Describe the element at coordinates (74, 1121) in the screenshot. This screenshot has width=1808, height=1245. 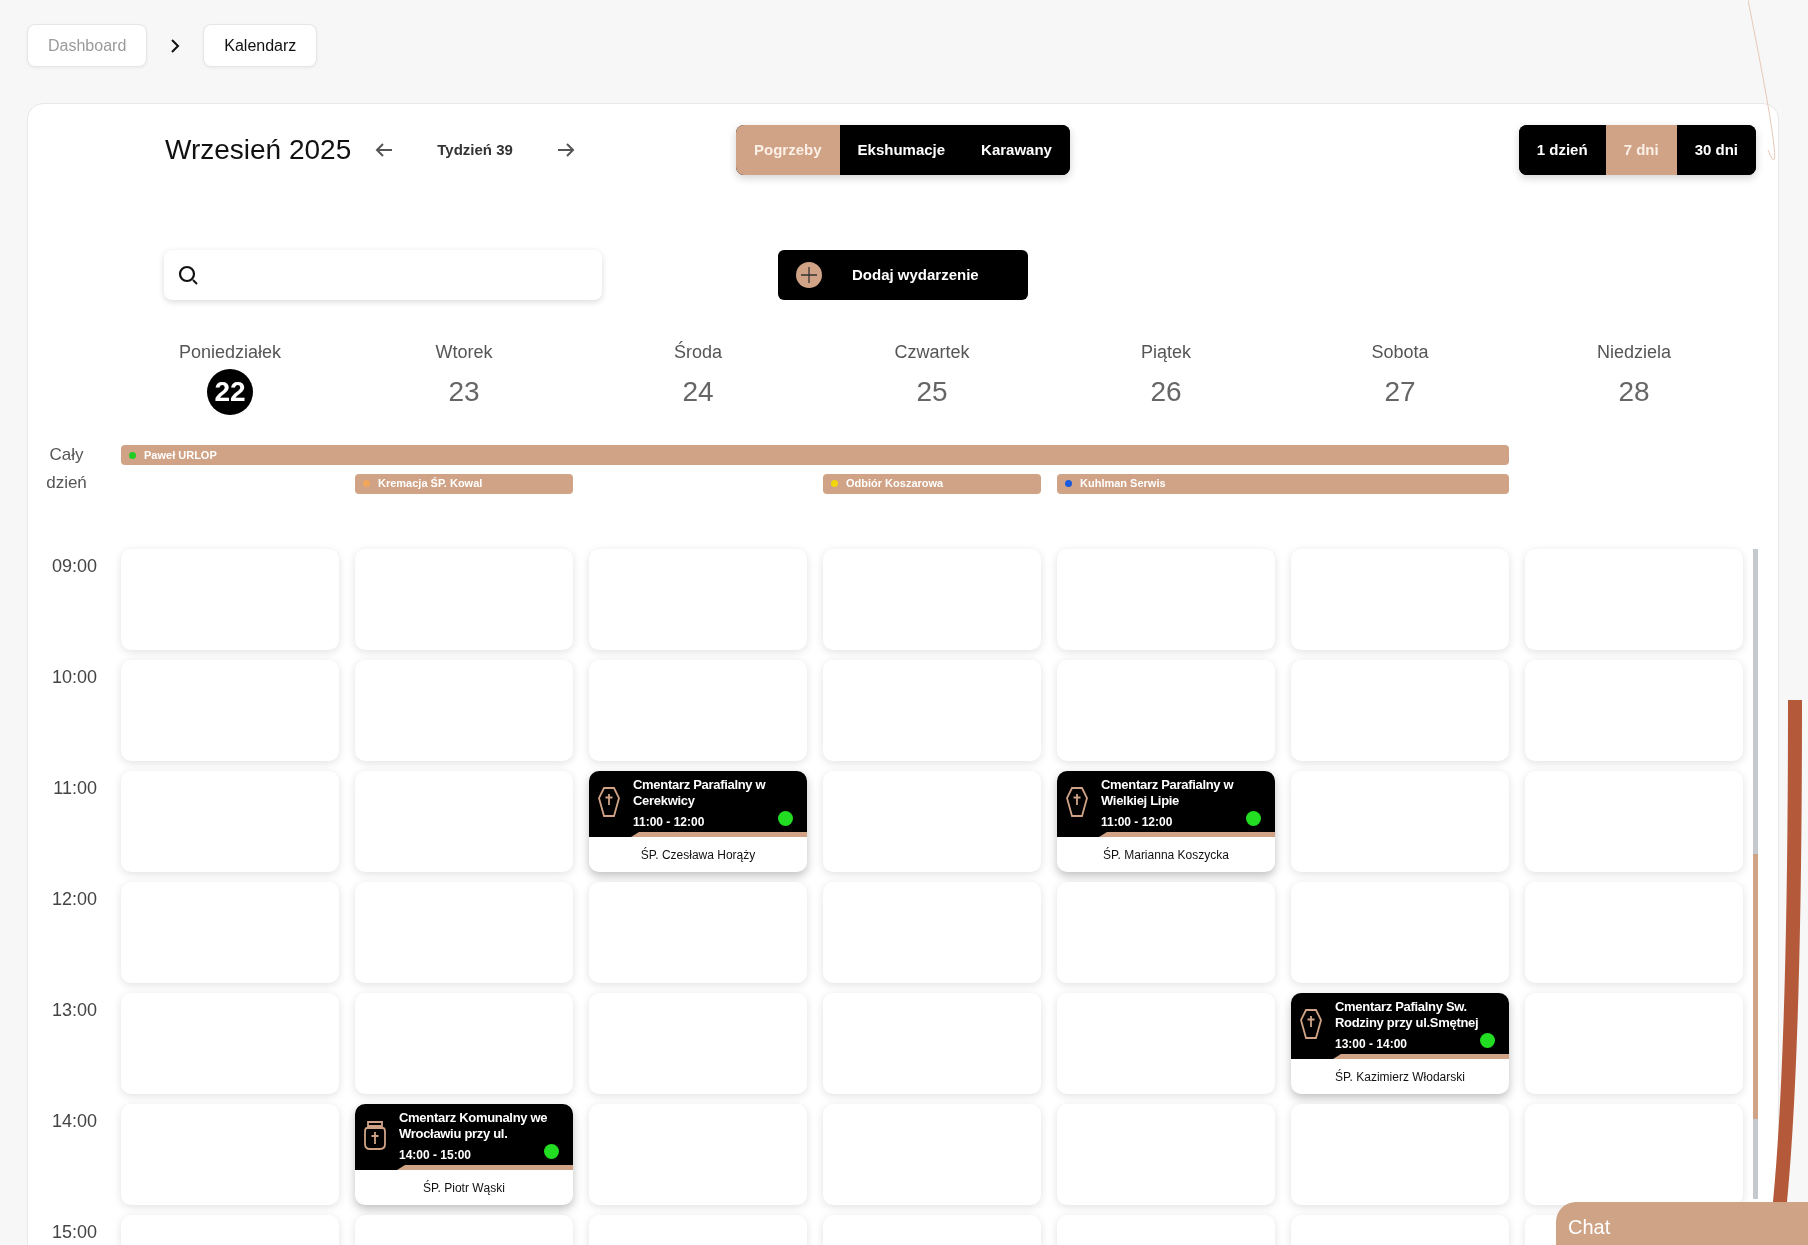
I see `time-label: 14:00` at that location.